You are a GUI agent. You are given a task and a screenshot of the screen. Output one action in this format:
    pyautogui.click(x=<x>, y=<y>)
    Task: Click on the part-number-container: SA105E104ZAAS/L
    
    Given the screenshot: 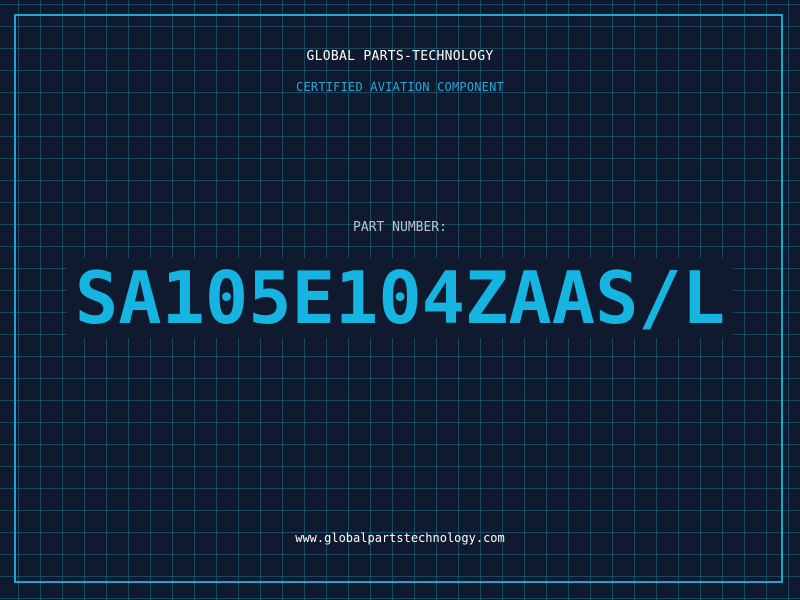 What is the action you would take?
    pyautogui.click(x=400, y=298)
    